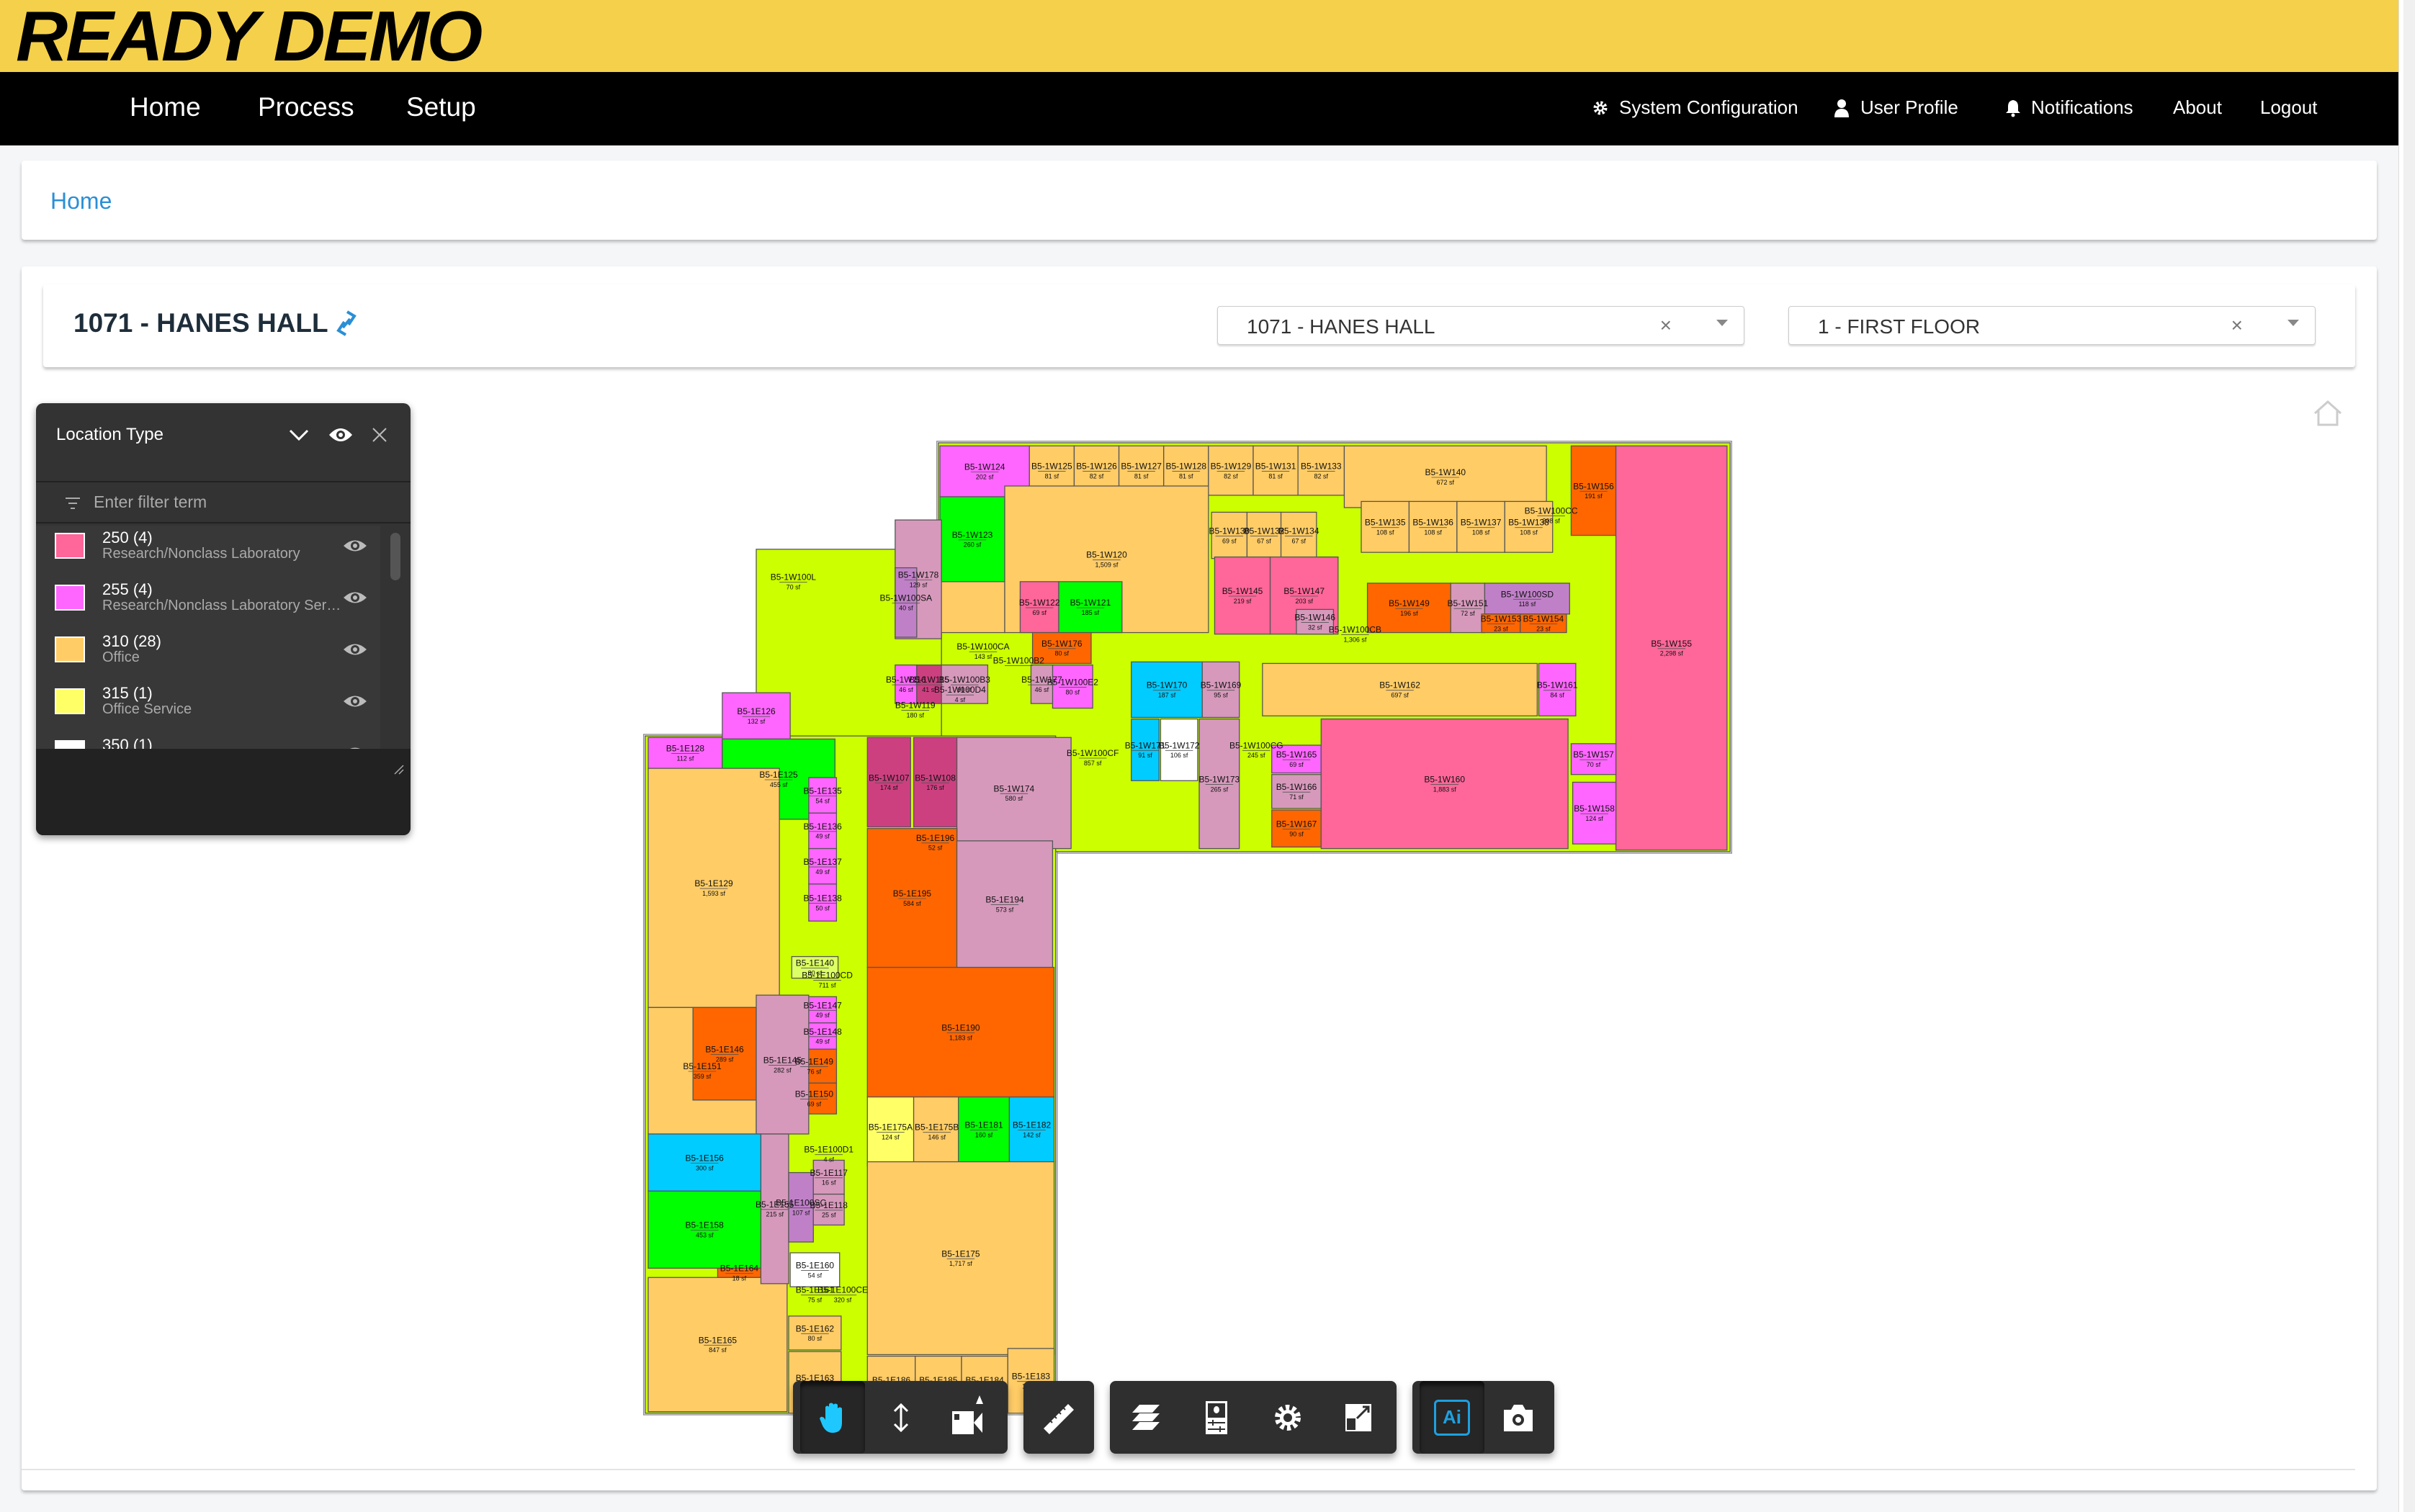 The height and width of the screenshot is (1512, 2420). What do you see at coordinates (972, 535) in the screenshot?
I see `room-label-id: B5-1W123` at bounding box center [972, 535].